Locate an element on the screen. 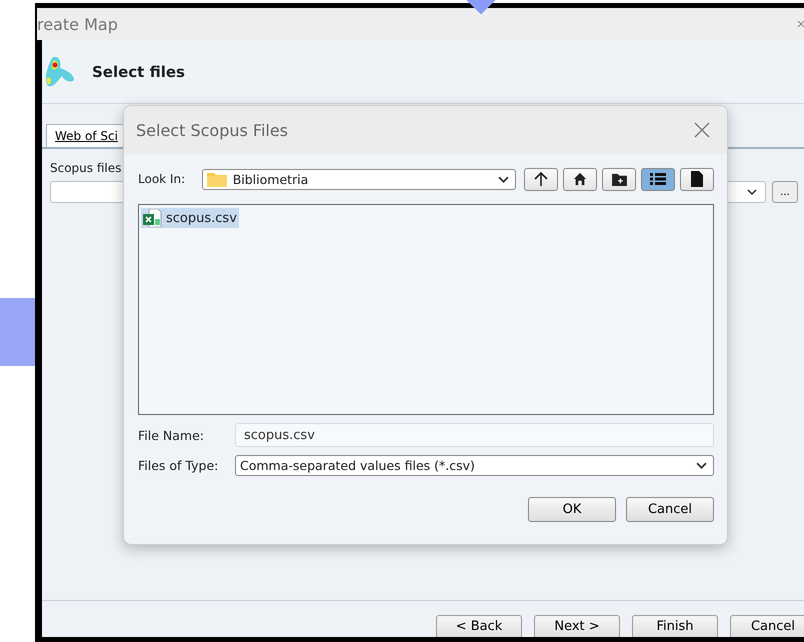  up-arrow-icon is located at coordinates (541, 179).